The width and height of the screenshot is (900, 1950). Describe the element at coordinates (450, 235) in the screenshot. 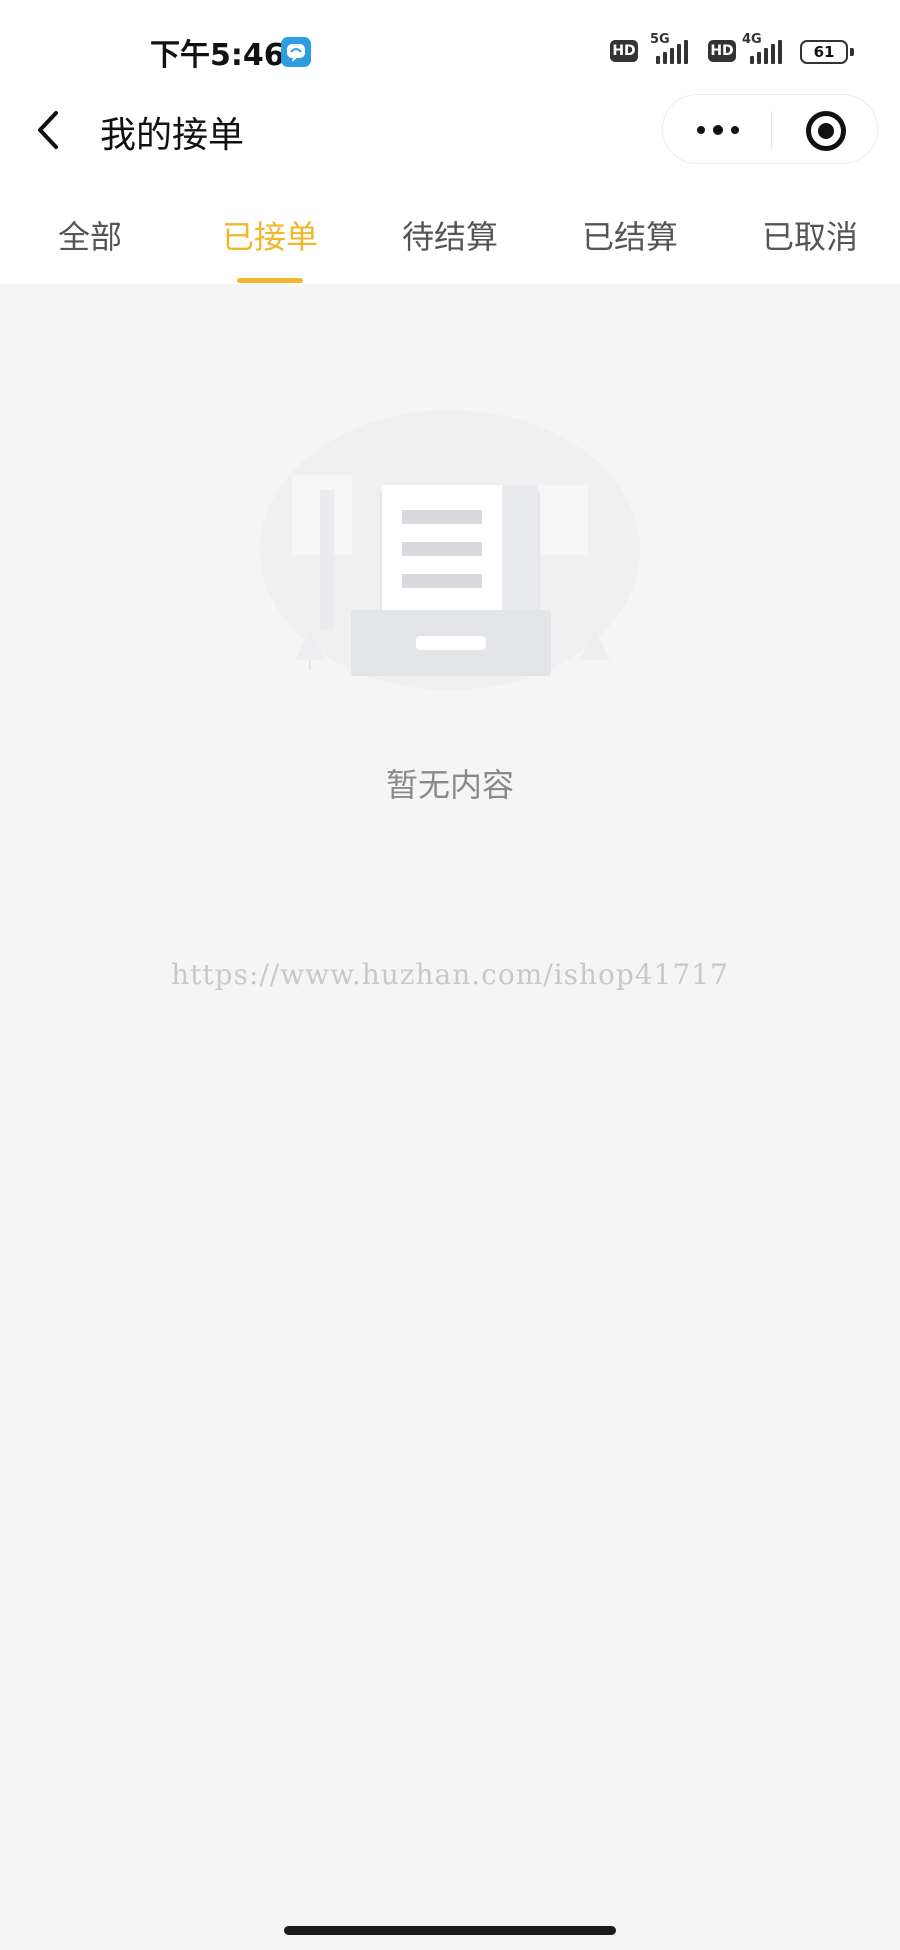

I see `tab-pending-settlement: 待结算` at that location.